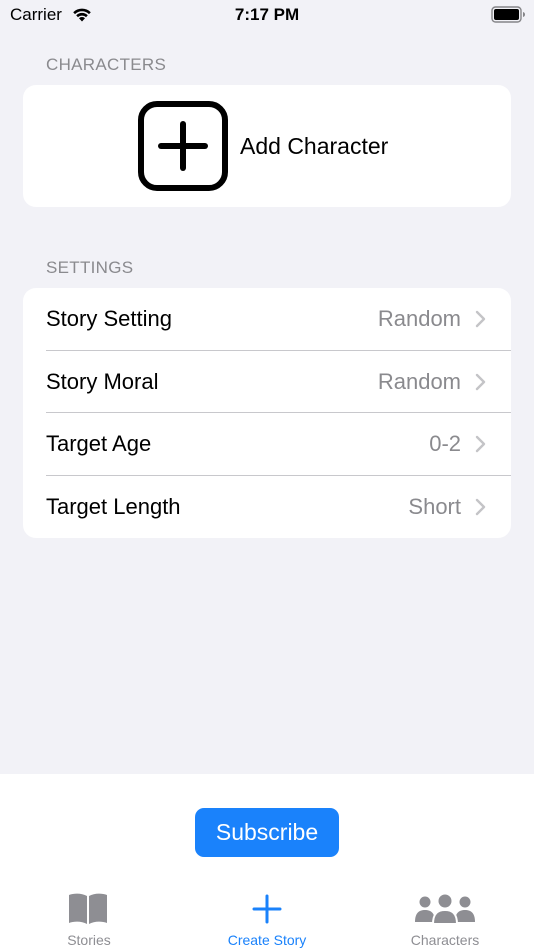 The width and height of the screenshot is (534, 950). I want to click on setting-value: Short, so click(434, 506).